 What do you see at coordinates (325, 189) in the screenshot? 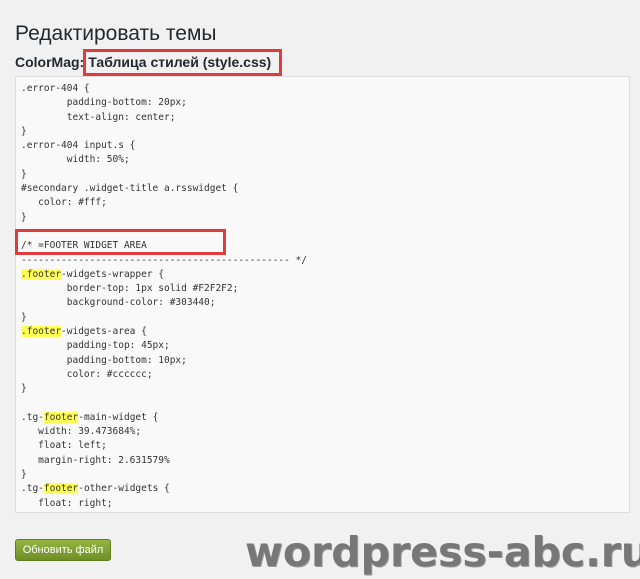
I see `code-line: #secondary .widget-title a.rsswidget {` at bounding box center [325, 189].